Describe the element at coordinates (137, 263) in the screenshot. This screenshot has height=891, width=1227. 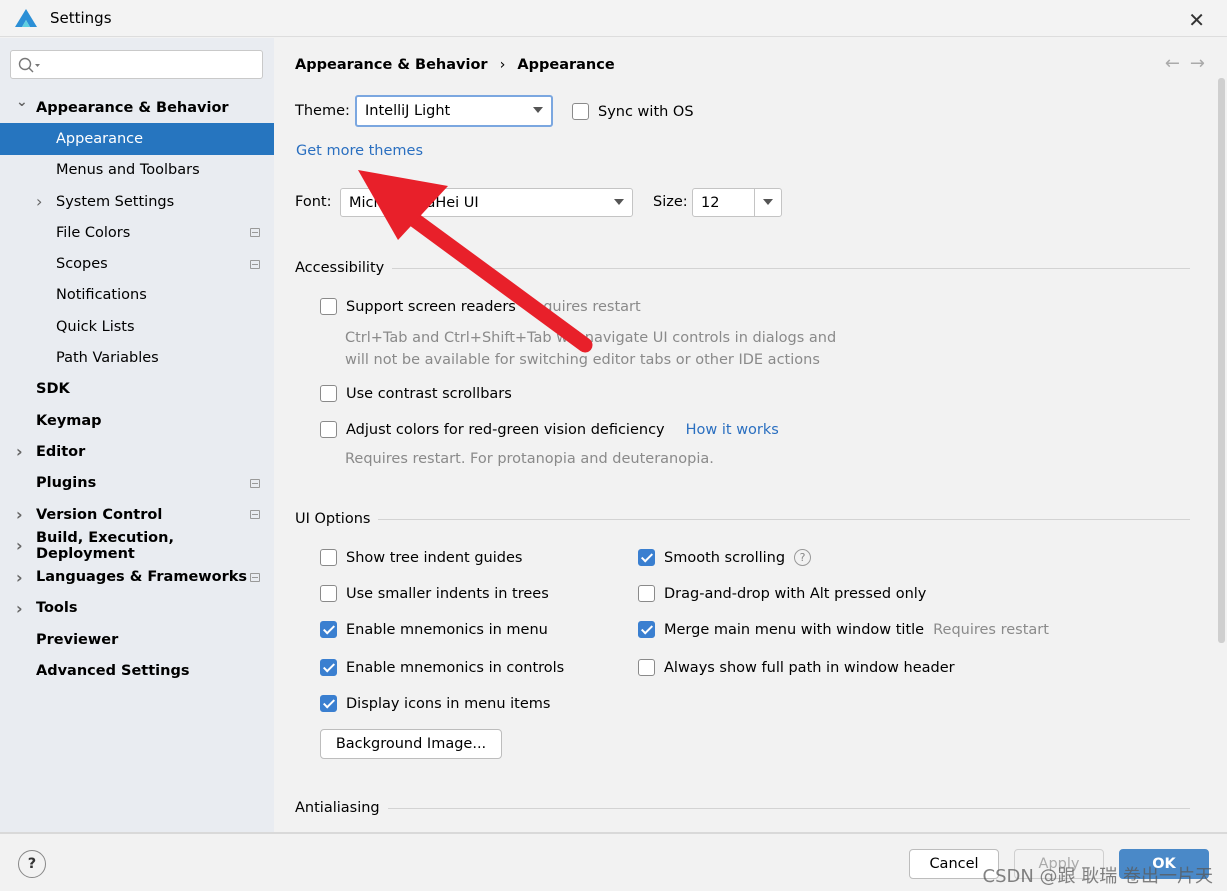
I see `sidebar-item: Scopes` at that location.